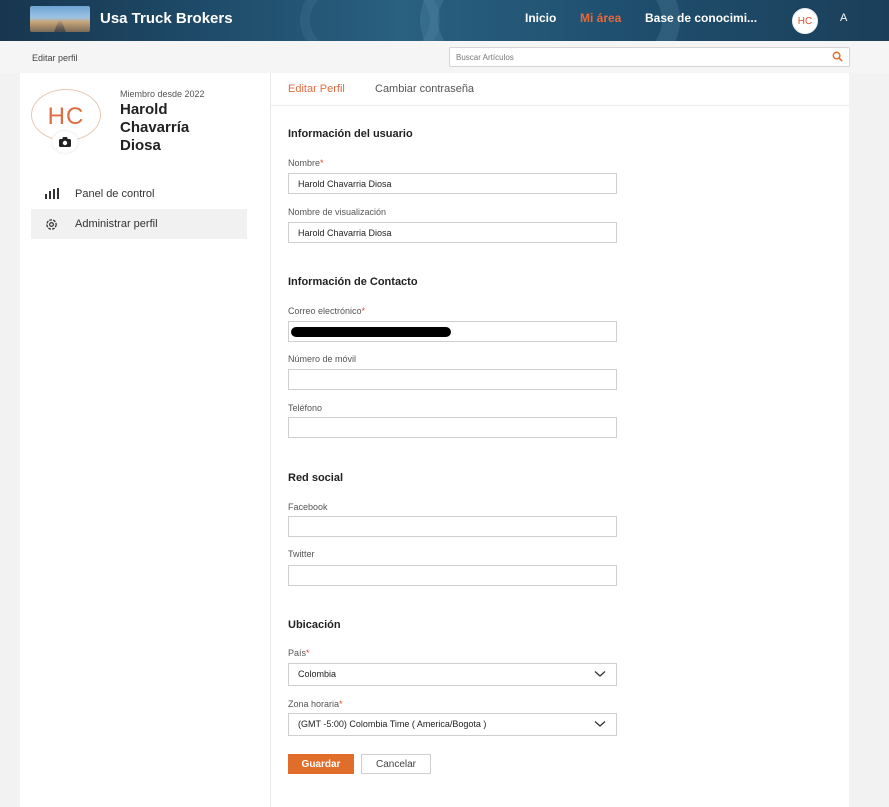 Image resolution: width=889 pixels, height=807 pixels. Describe the element at coordinates (51, 224) in the screenshot. I see `gear-icon` at that location.